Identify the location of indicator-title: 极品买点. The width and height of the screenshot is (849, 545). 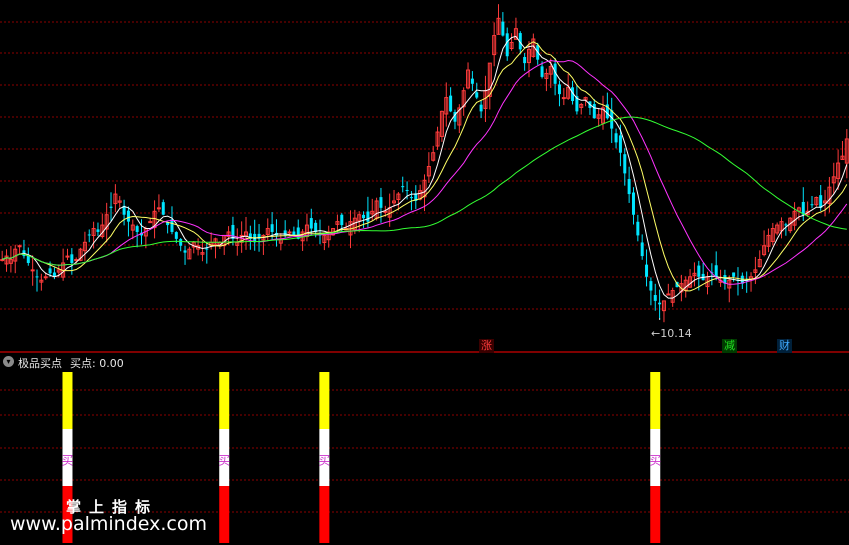
(40, 363).